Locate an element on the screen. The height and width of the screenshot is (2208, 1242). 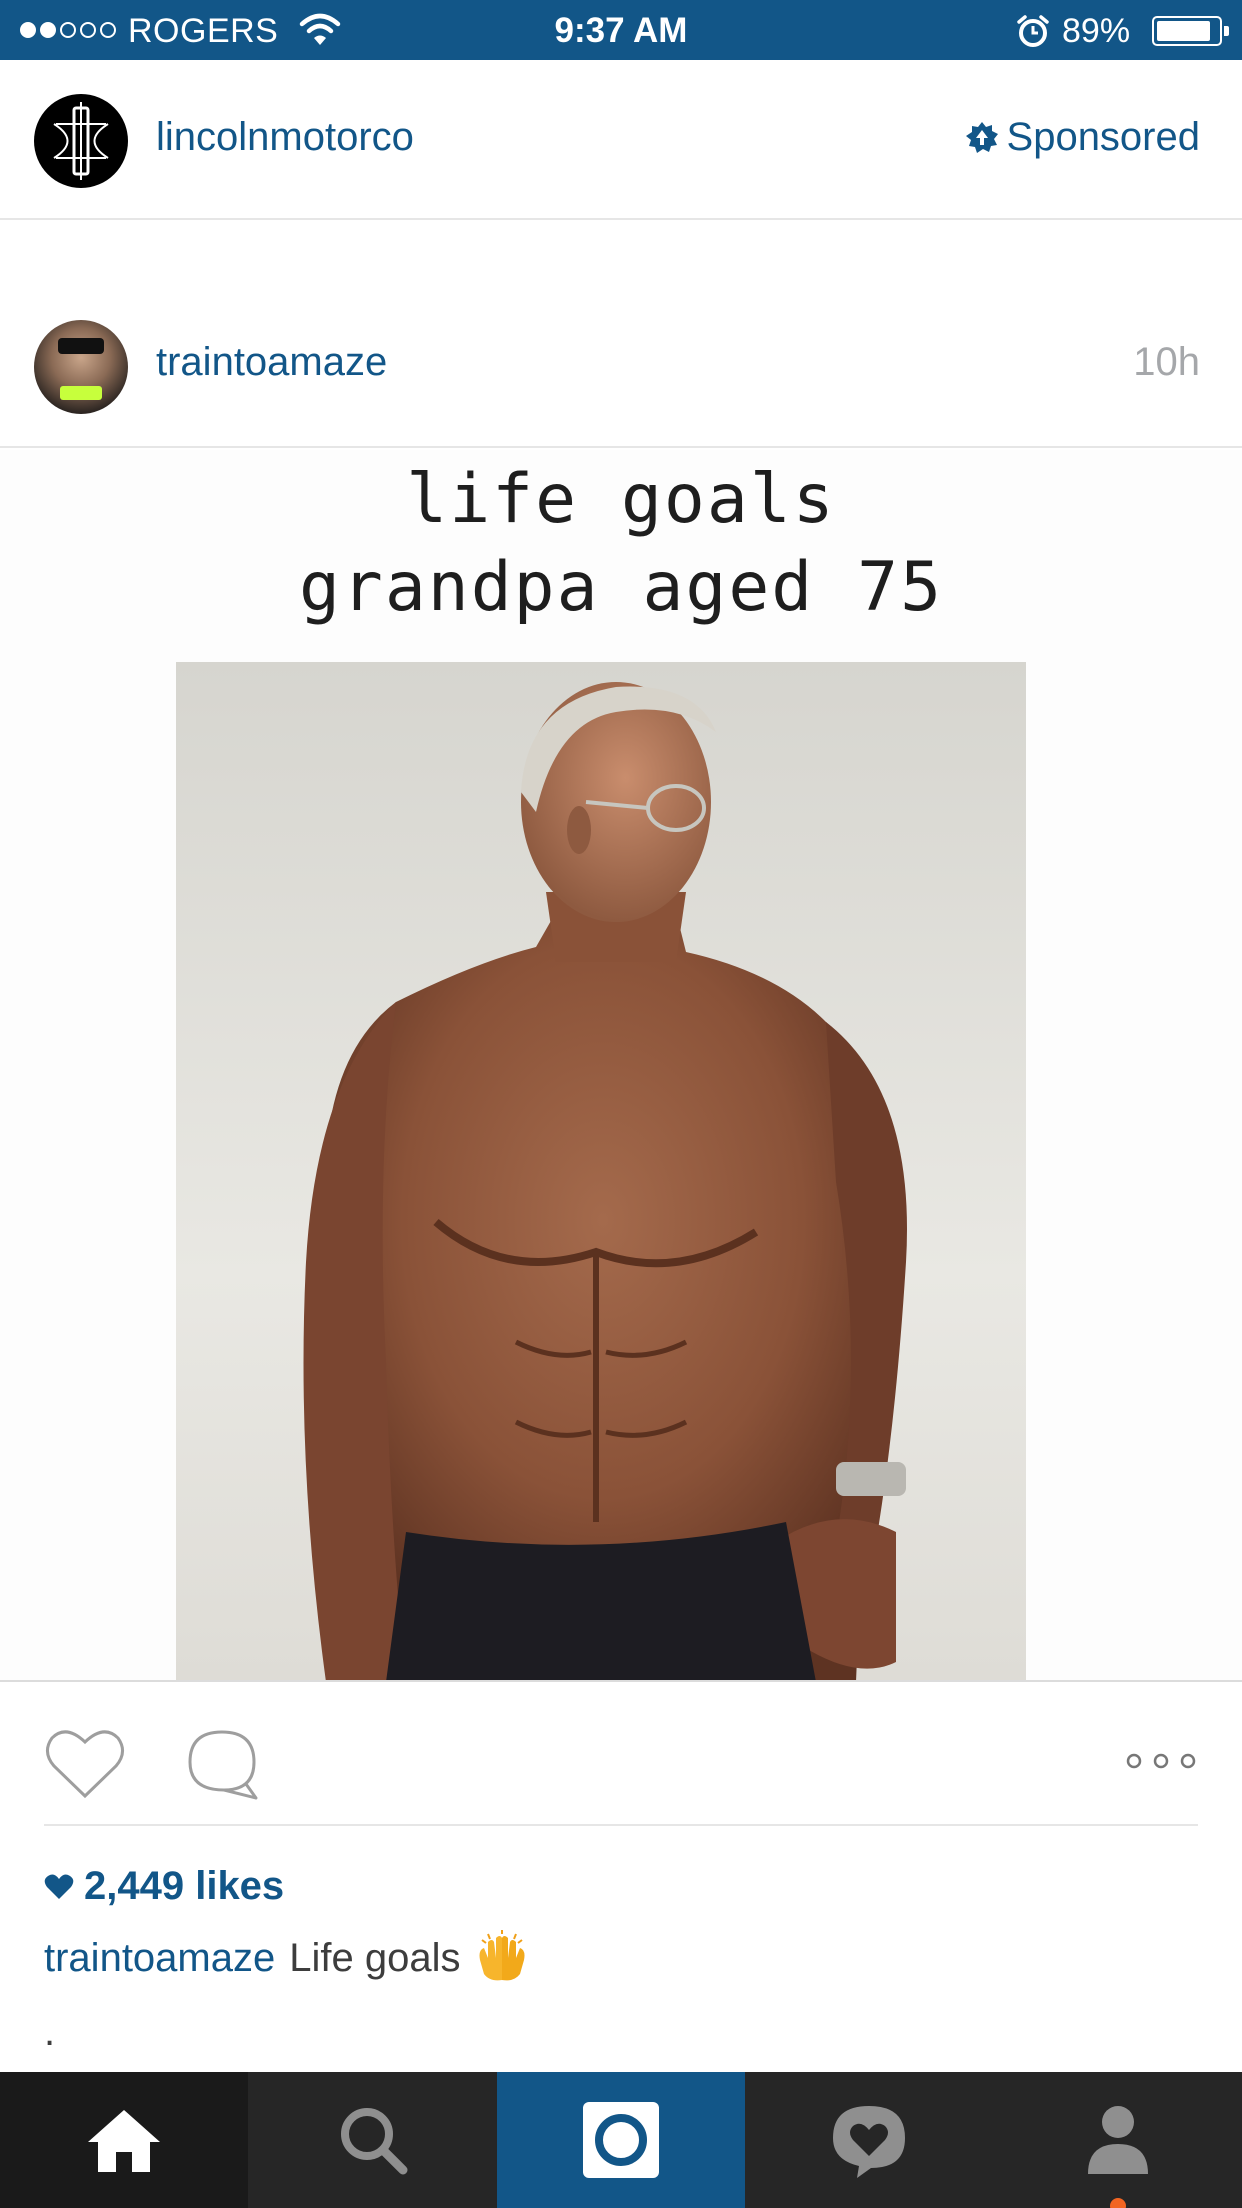
sponsor-username: lincolnmotorco is located at coordinates (285, 137).